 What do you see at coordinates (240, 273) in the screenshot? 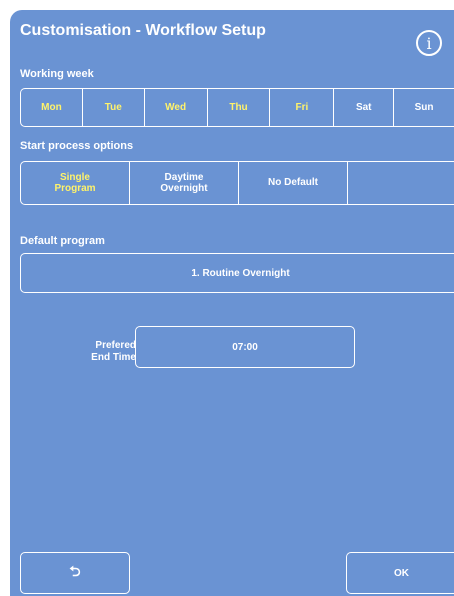
I see `default-program-value: 1. Routine Overnight` at bounding box center [240, 273].